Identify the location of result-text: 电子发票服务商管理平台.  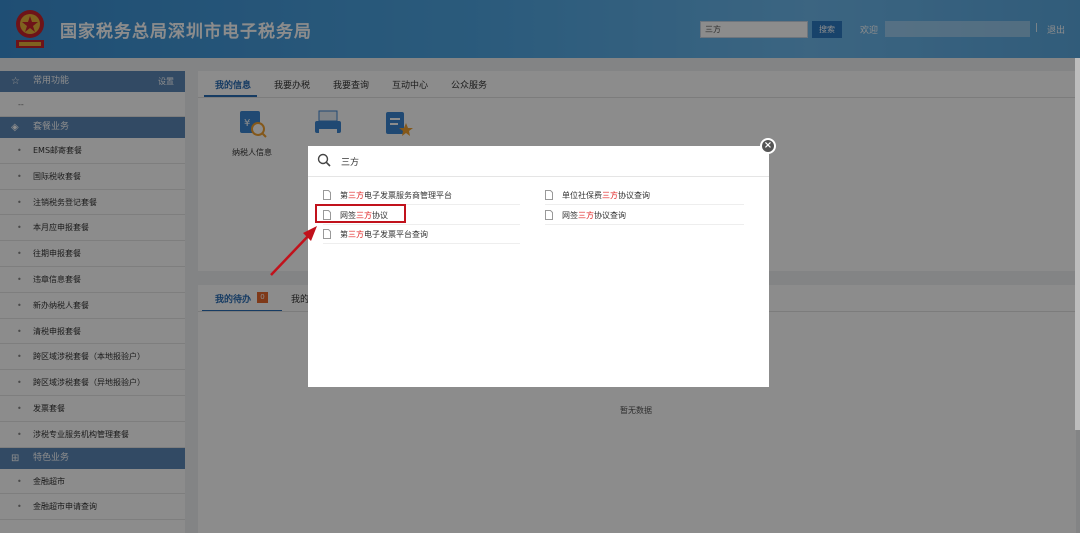
(408, 195).